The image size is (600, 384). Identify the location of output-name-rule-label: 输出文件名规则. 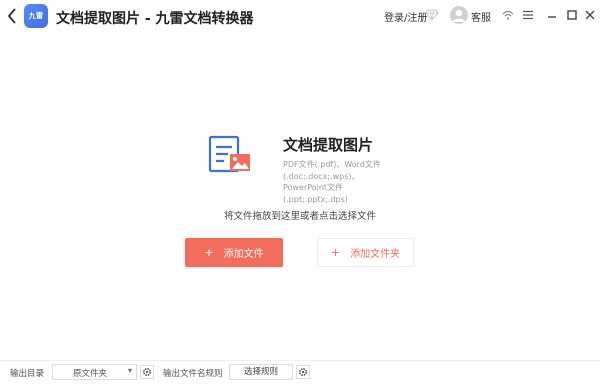
(193, 374).